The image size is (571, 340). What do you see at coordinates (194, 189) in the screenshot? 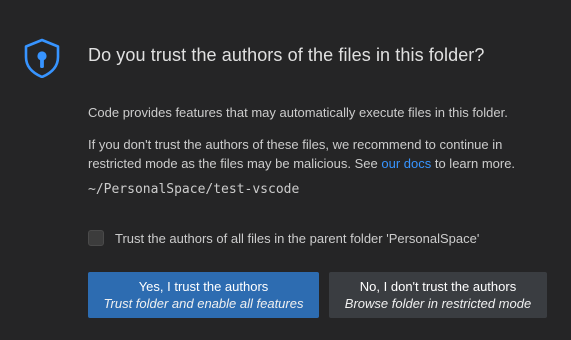
I see `folder-path: ~/PersonalSpace/test-vscode` at bounding box center [194, 189].